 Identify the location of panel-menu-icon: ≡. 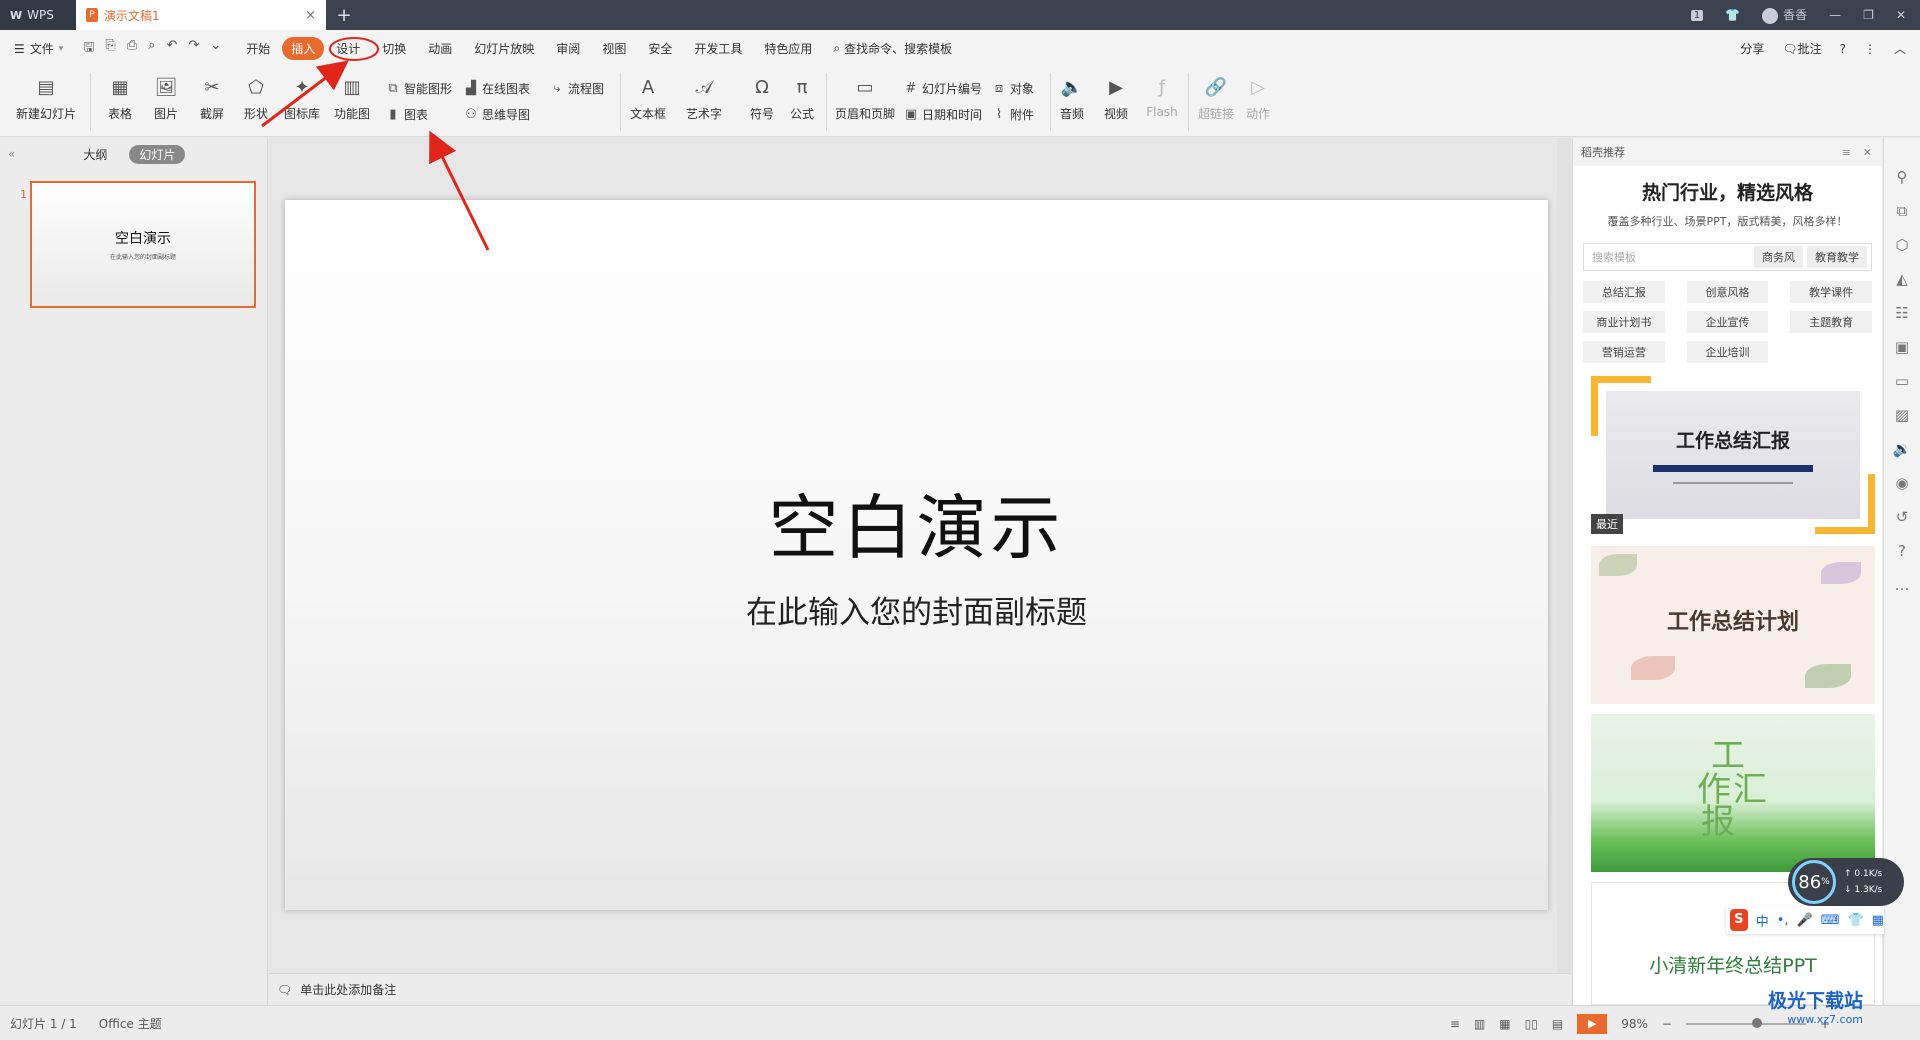
(1846, 152).